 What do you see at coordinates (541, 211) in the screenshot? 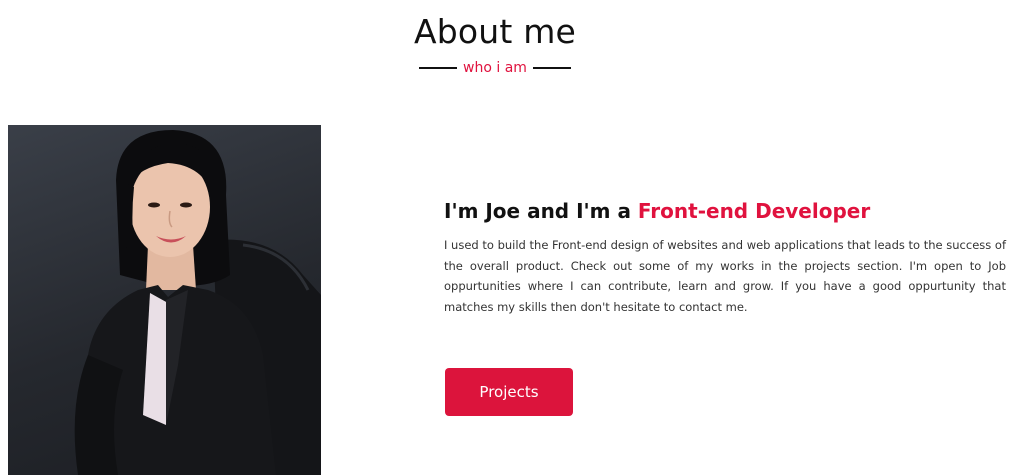
I see `headline-prefix: I'm Joe and I'm a` at bounding box center [541, 211].